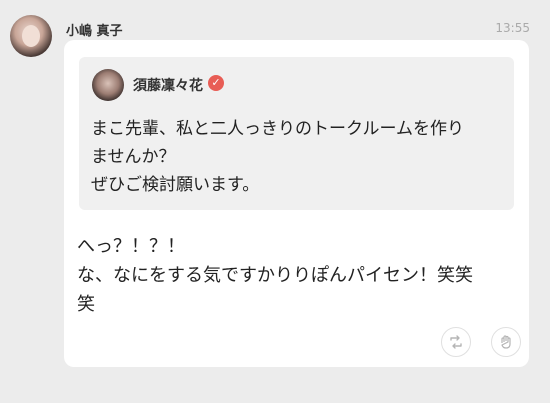 This screenshot has width=550, height=403. I want to click on repost-button, so click(456, 342).